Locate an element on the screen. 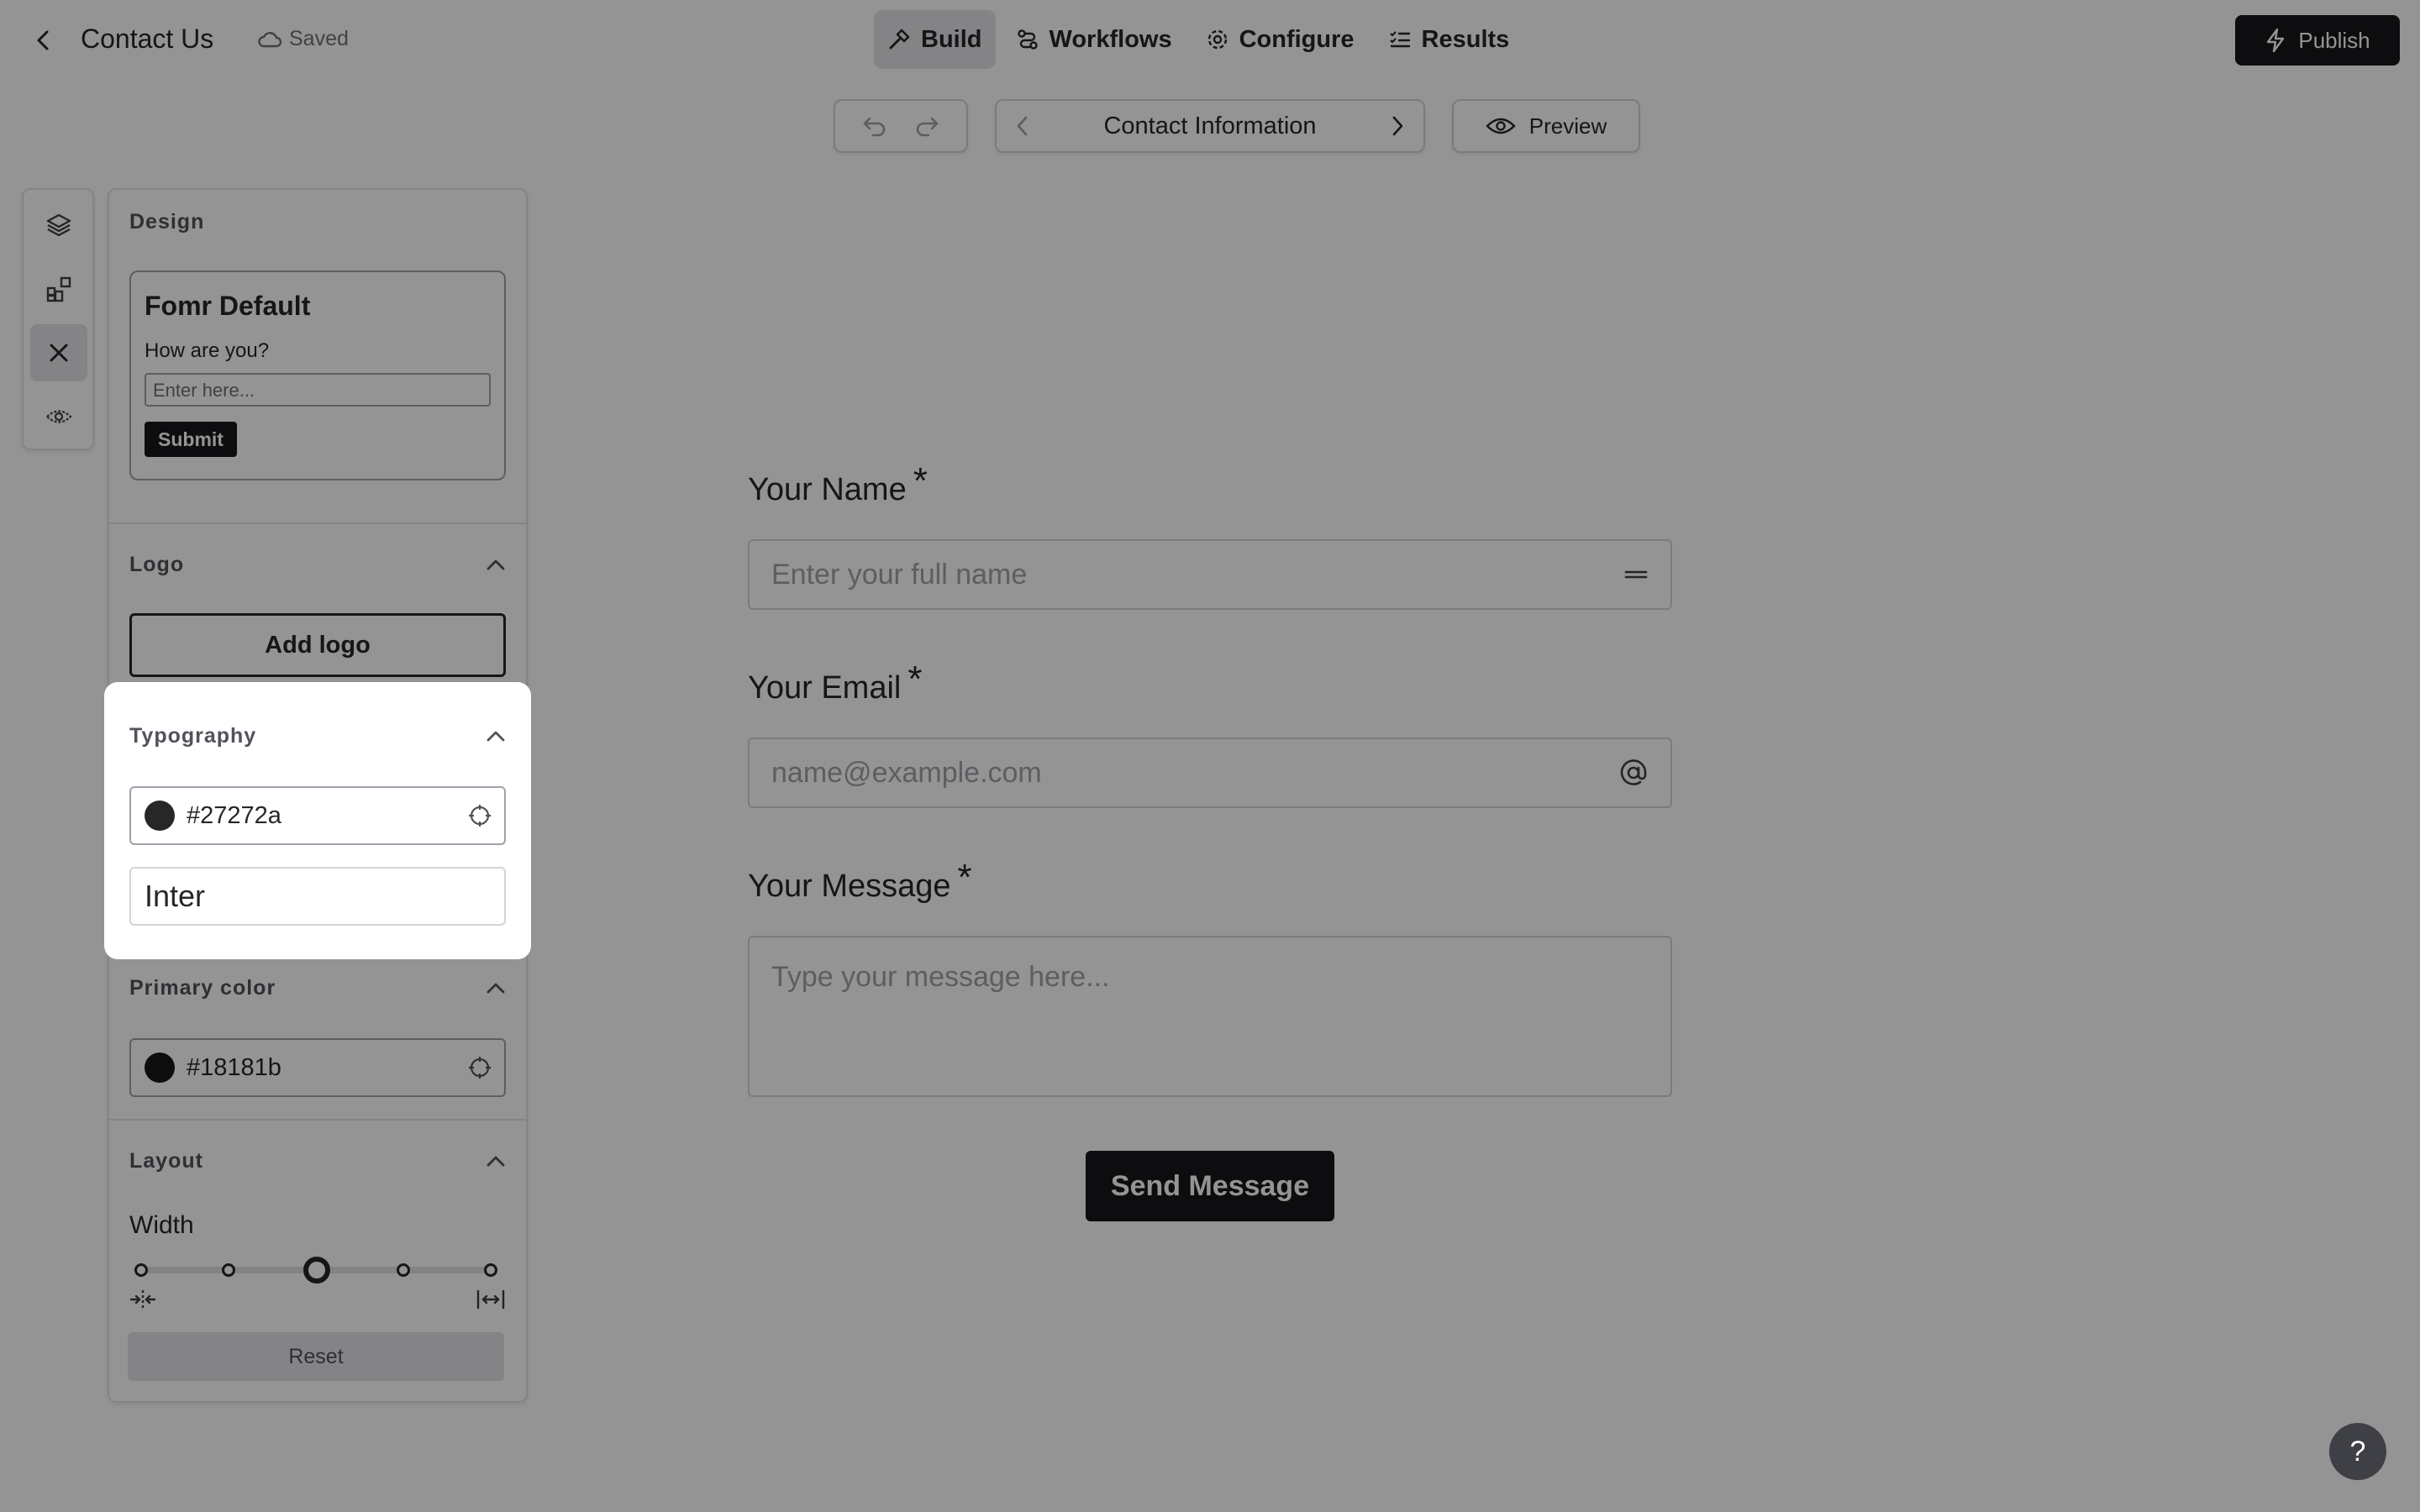  typography-section-header: Typography is located at coordinates (317, 736).